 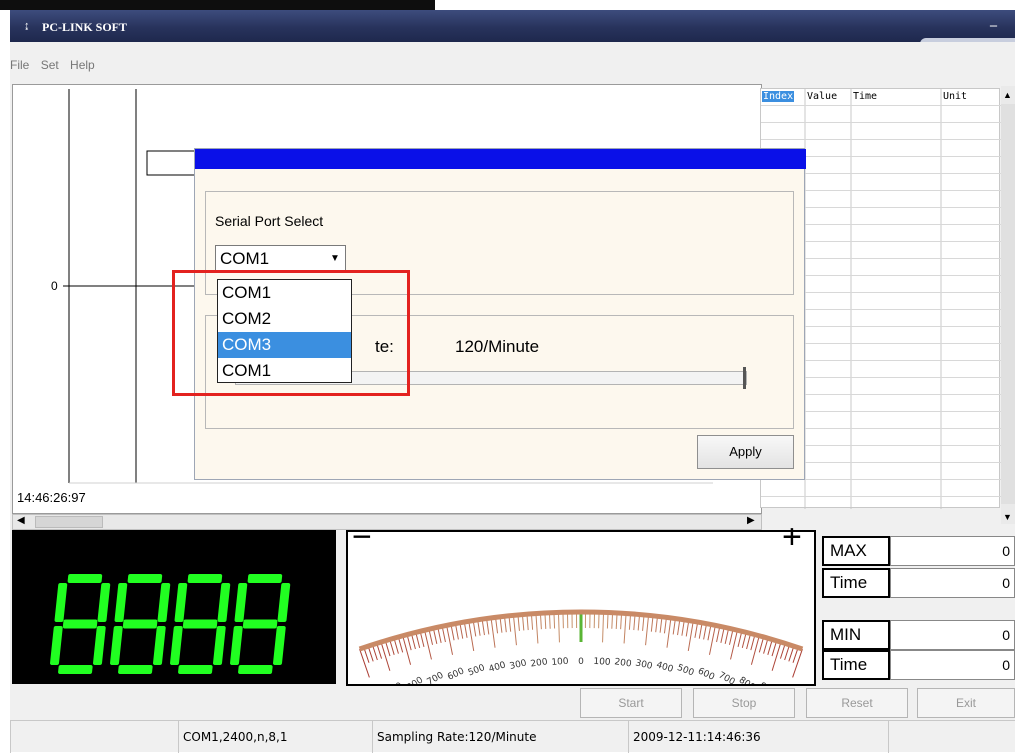 What do you see at coordinates (291, 333) in the screenshot?
I see `highlight-box` at bounding box center [291, 333].